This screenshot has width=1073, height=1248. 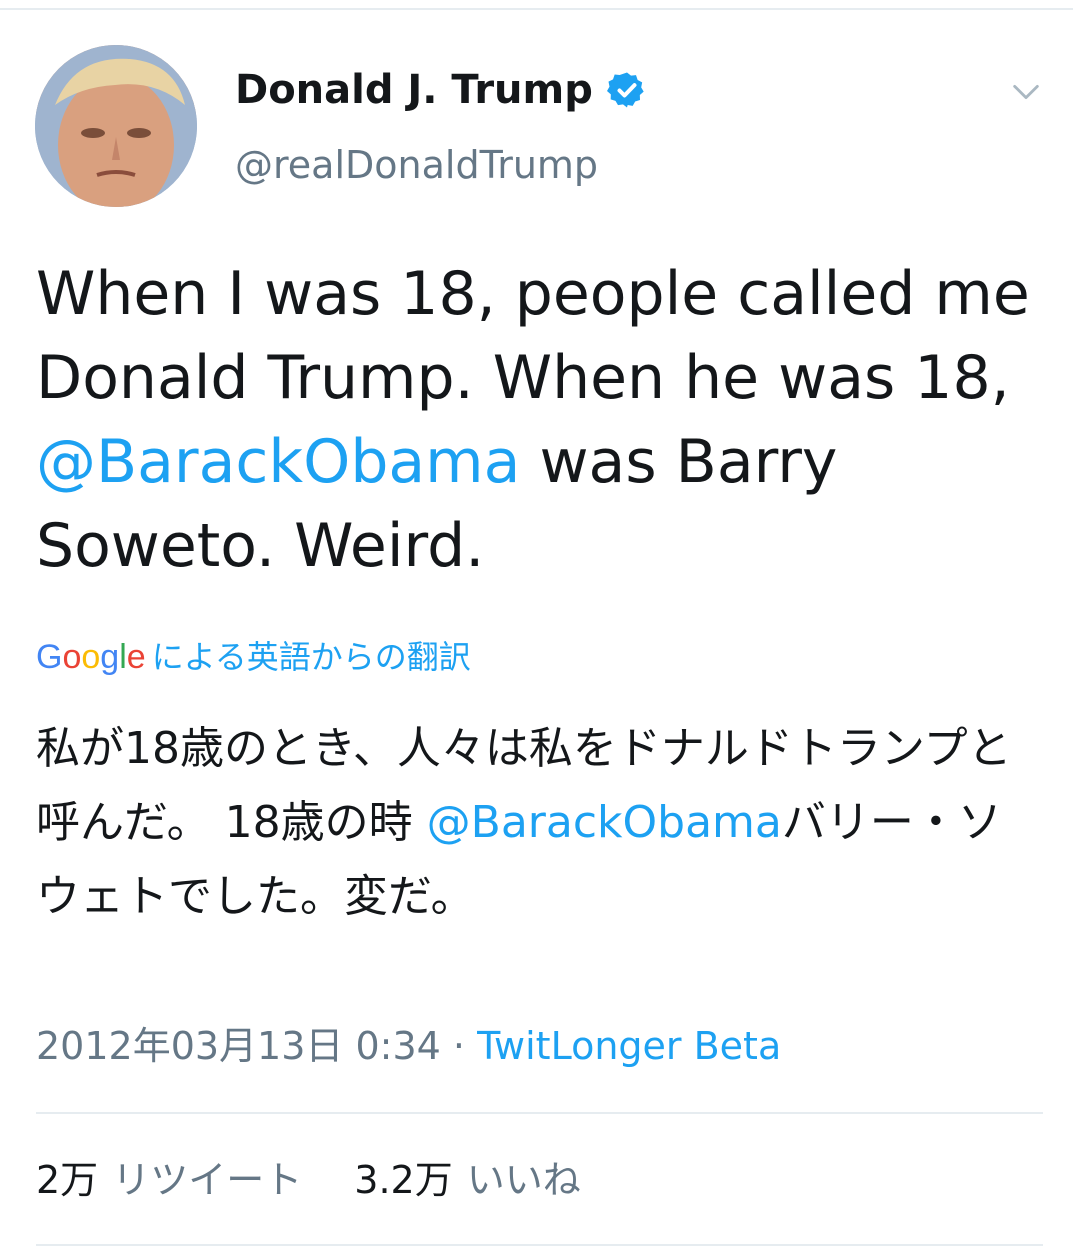 What do you see at coordinates (328, 1180) in the screenshot?
I see `tweet-stats: 2万 リツイート 3.2万 いいね` at bounding box center [328, 1180].